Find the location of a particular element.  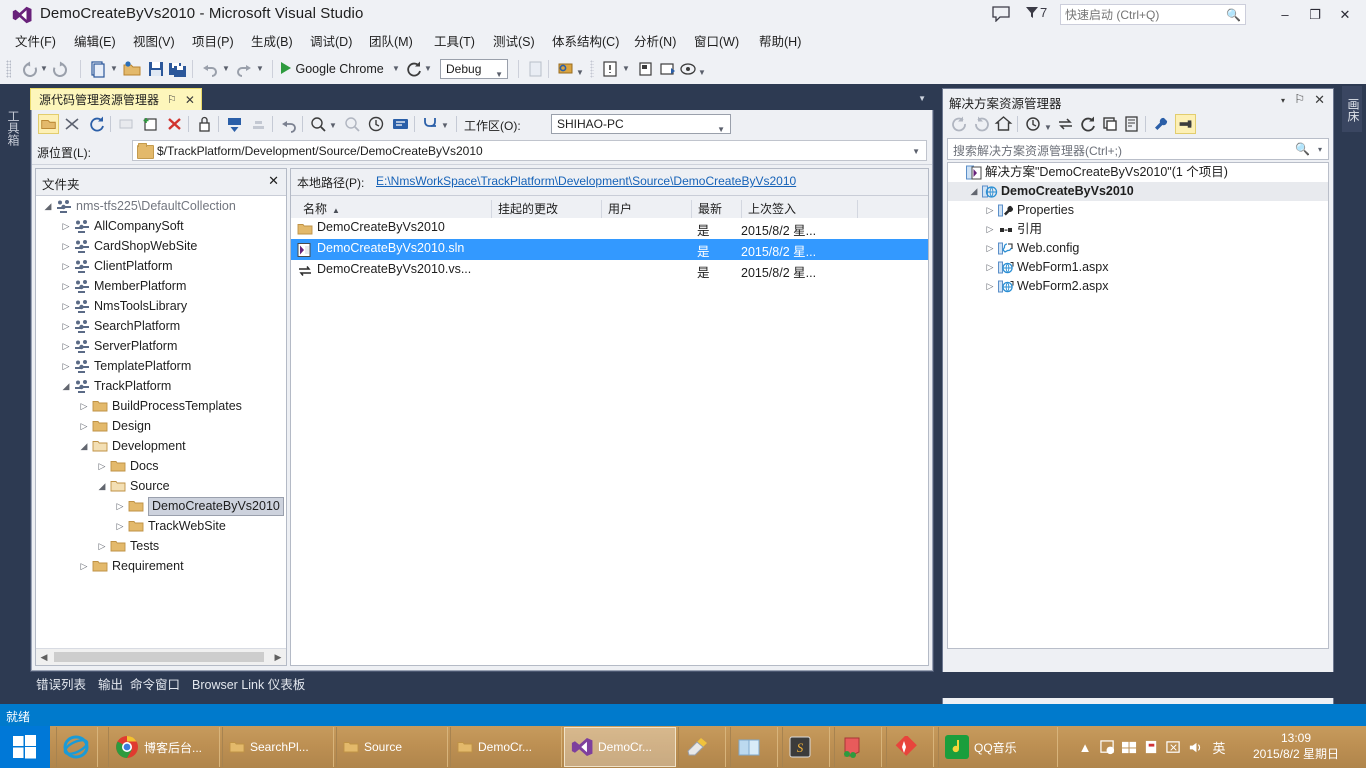

tree-node: ◢ nms-tfs225\DefaultCollection is located at coordinates (161, 206).